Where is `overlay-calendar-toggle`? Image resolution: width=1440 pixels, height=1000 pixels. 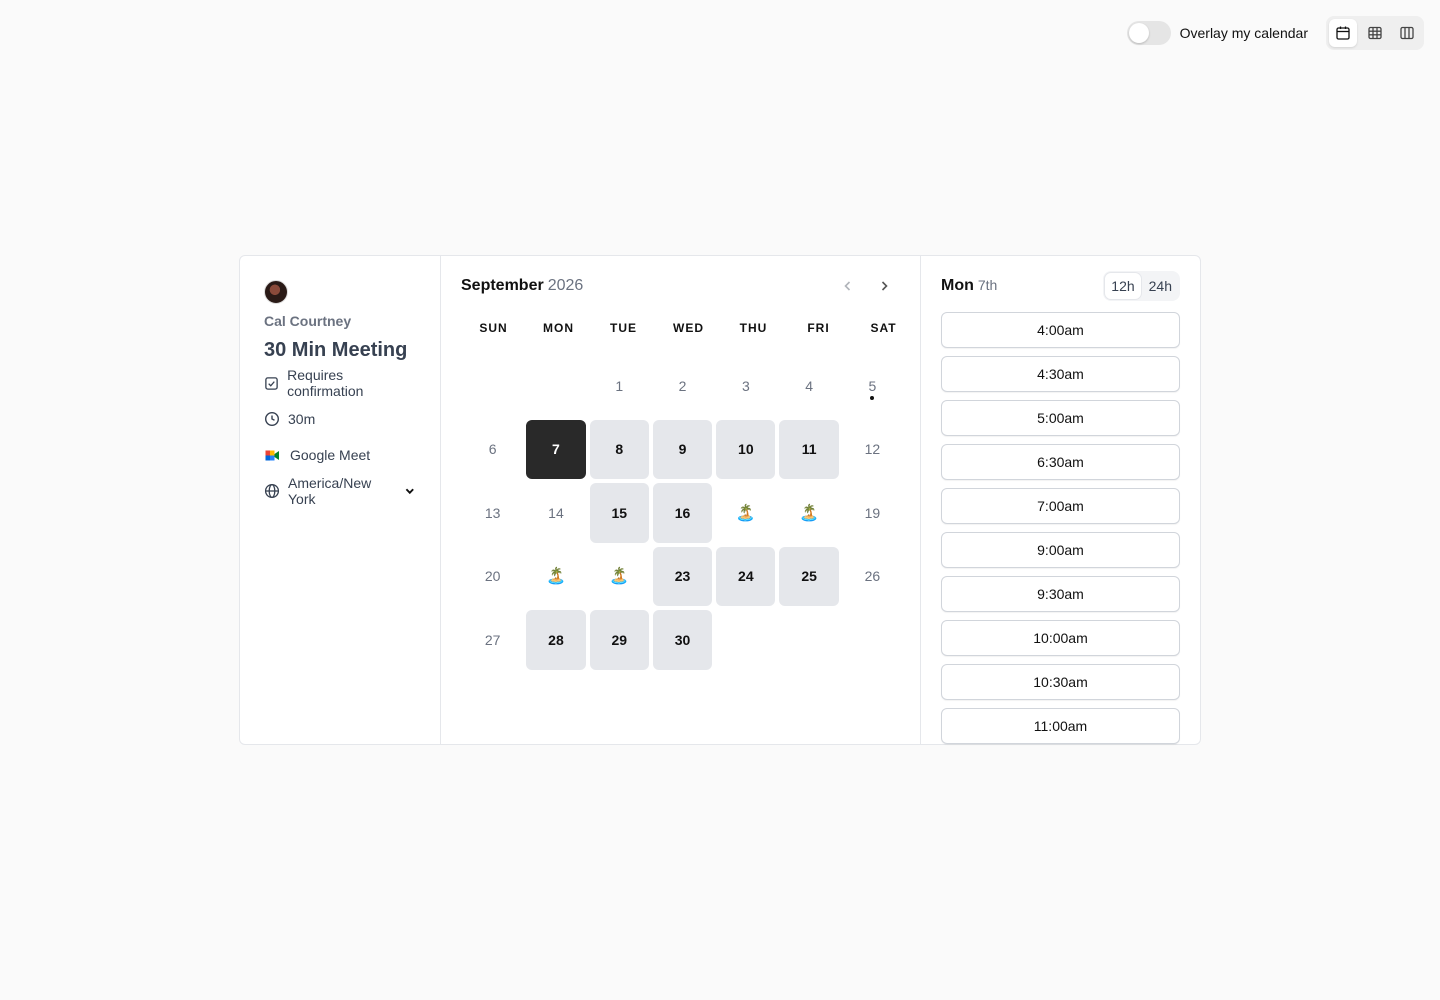 overlay-calendar-toggle is located at coordinates (1148, 33).